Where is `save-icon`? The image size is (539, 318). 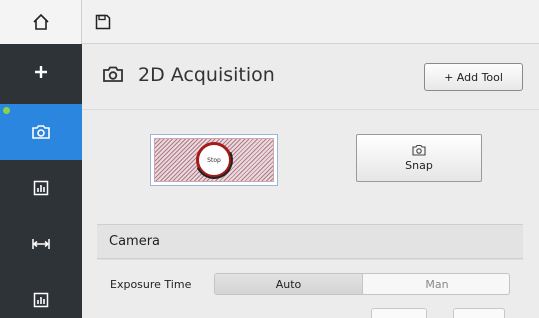 save-icon is located at coordinates (103, 22).